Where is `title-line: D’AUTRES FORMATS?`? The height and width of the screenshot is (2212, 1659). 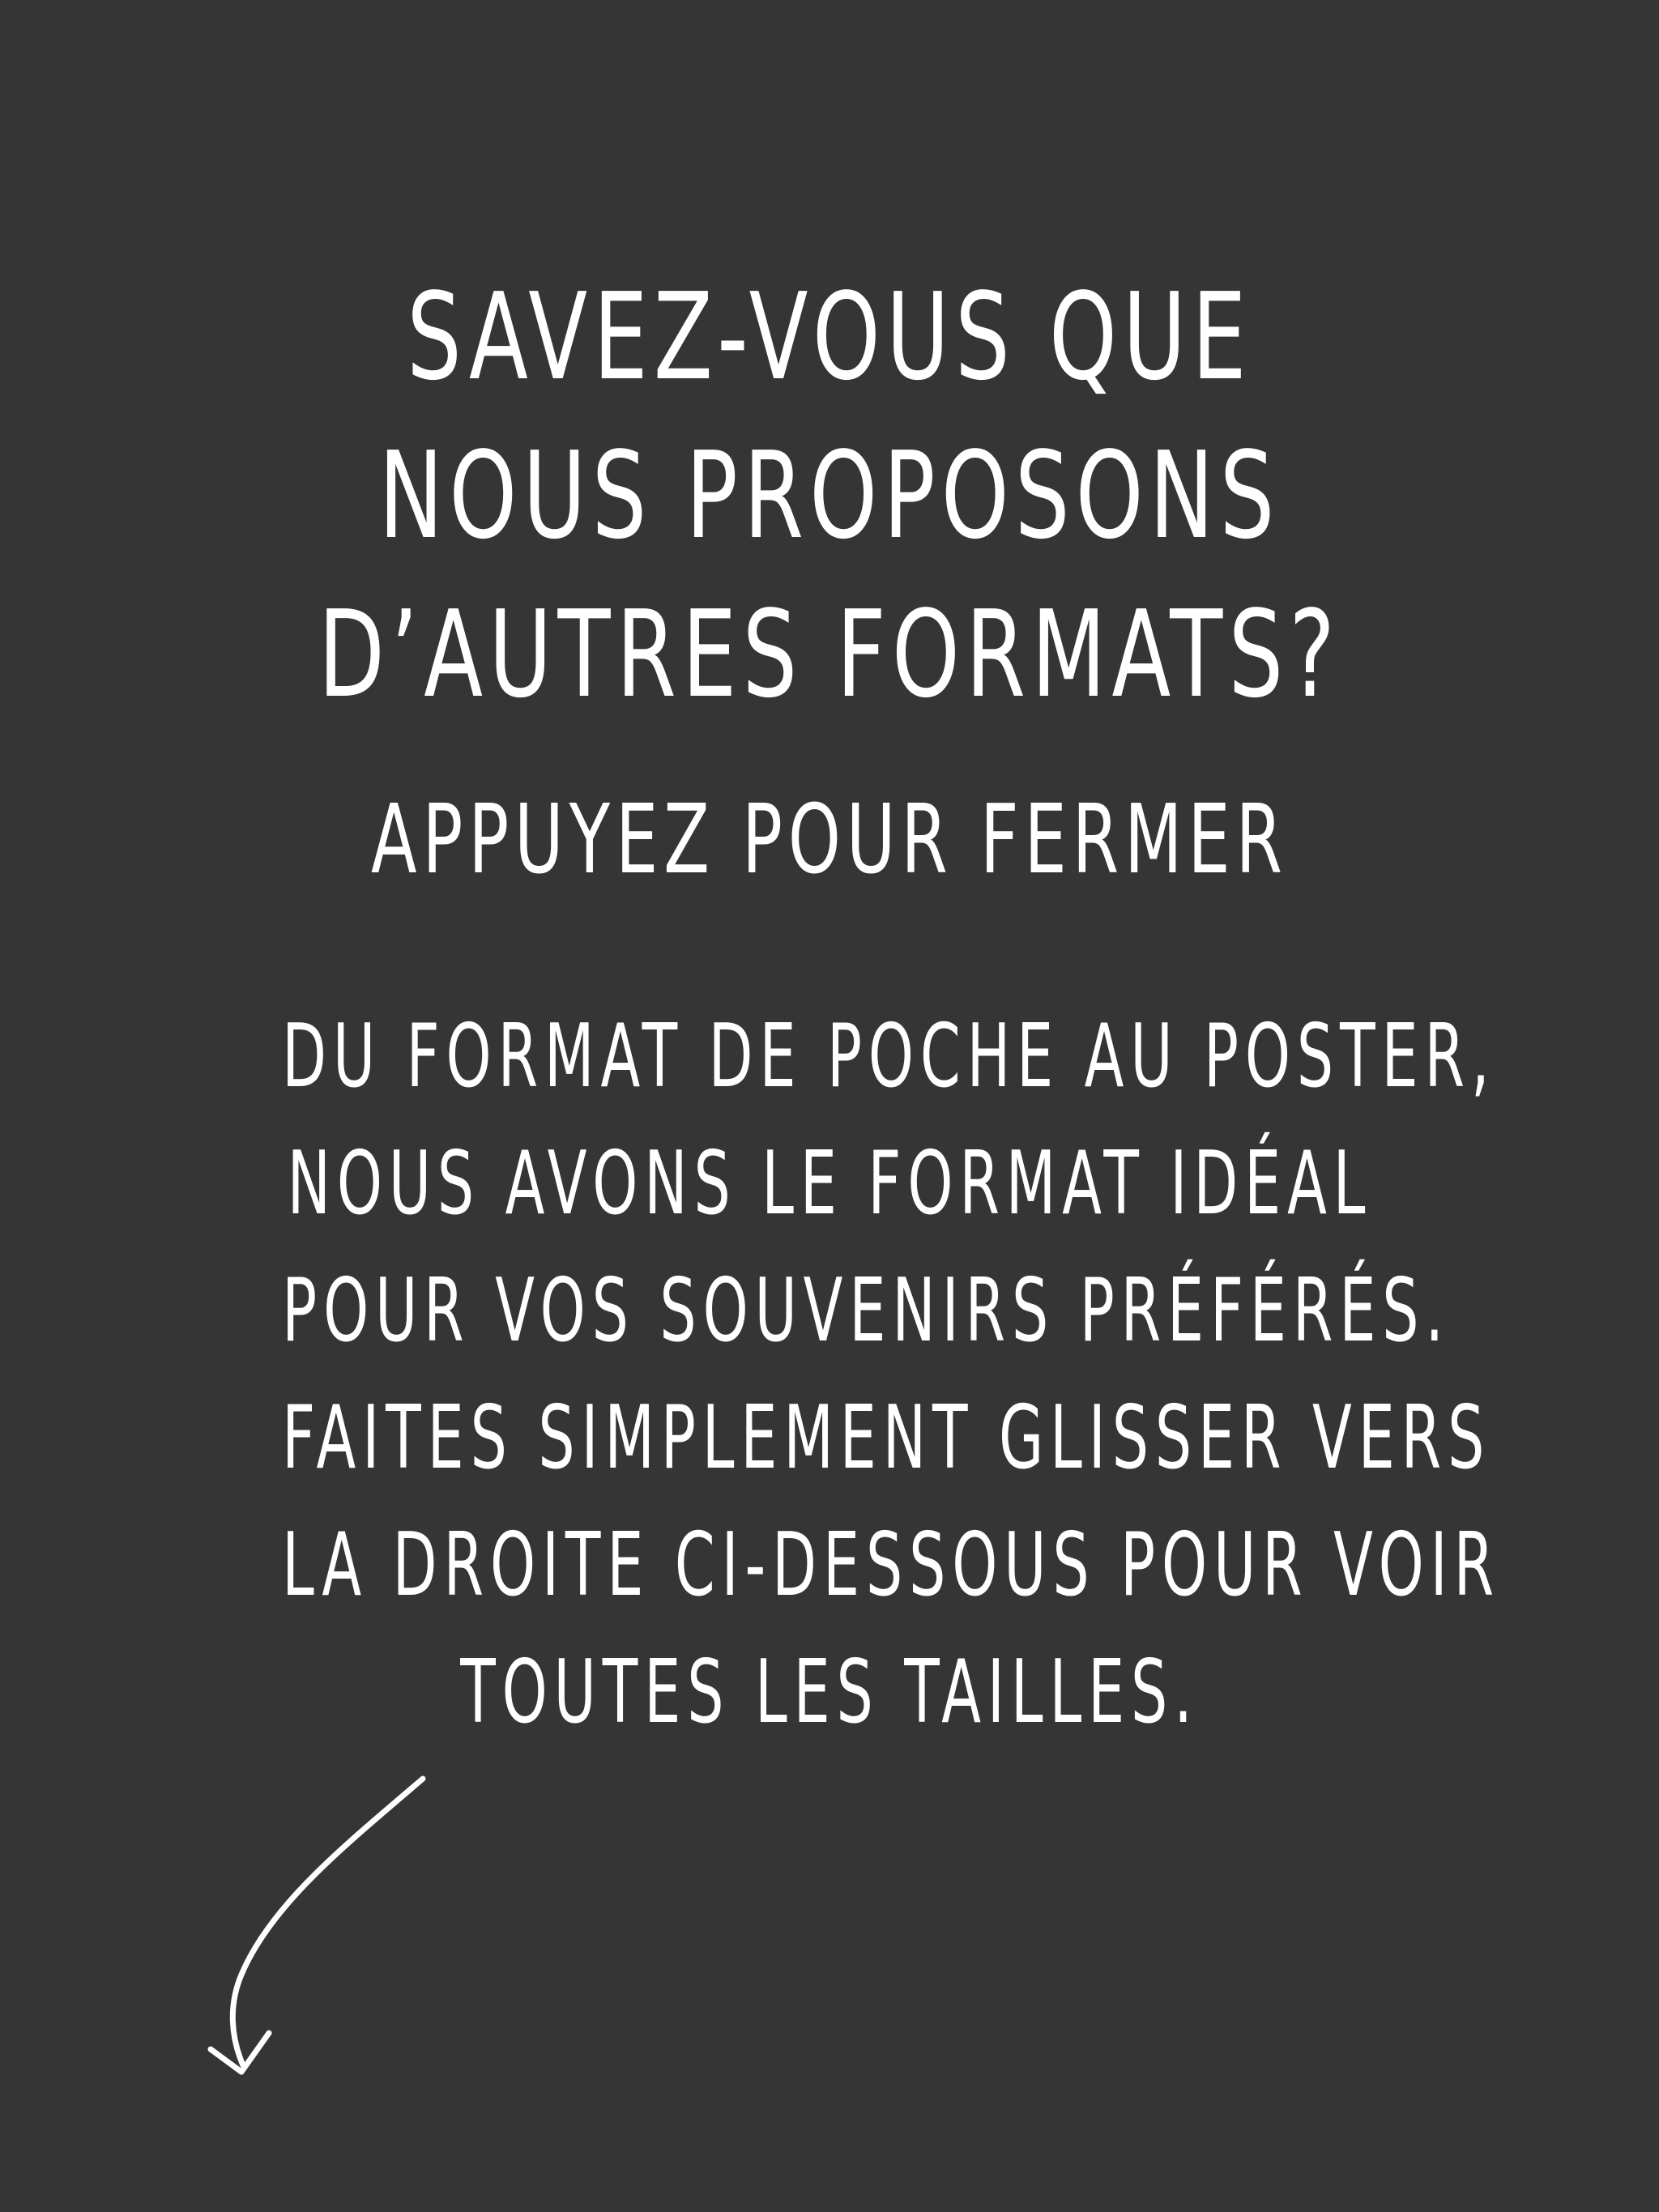 title-line: D’AUTRES FORMATS? is located at coordinates (829, 654).